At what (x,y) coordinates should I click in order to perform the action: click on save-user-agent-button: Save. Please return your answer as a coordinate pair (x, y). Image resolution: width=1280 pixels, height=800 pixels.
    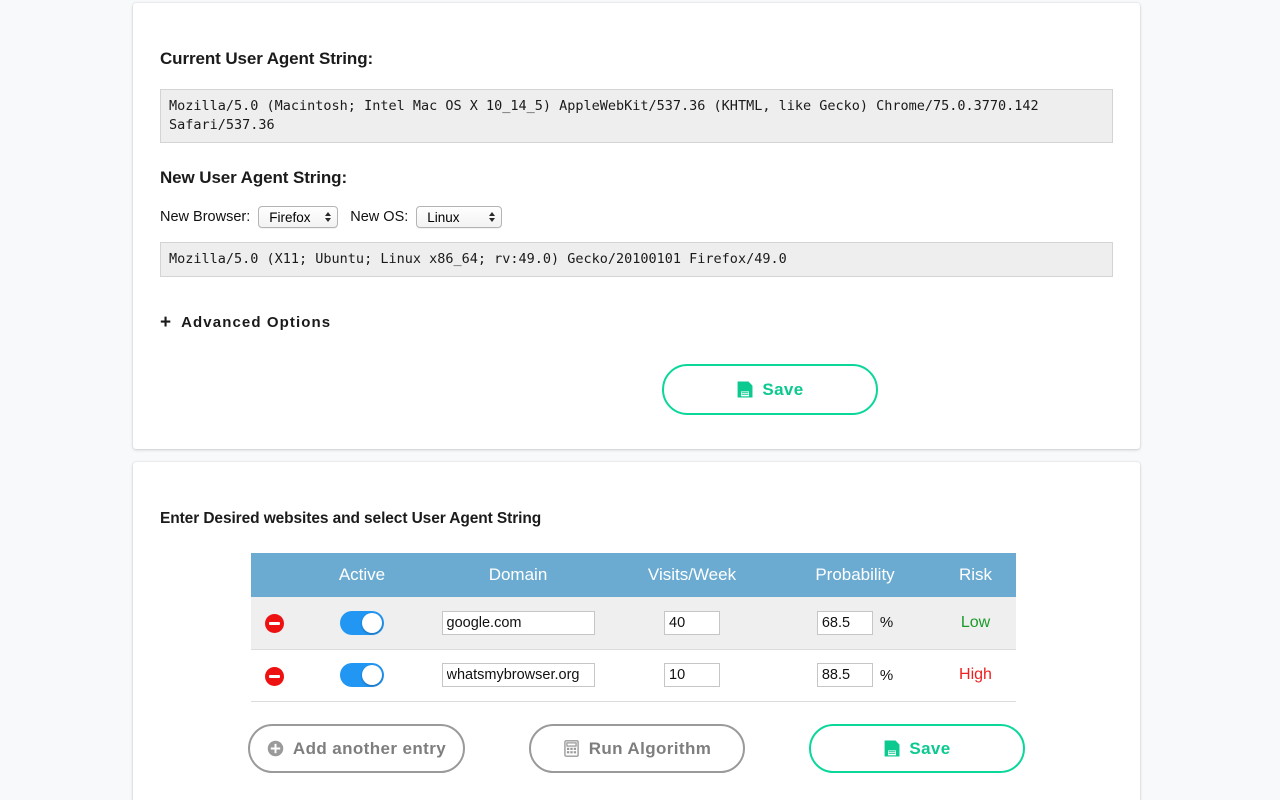
    Looking at the image, I should click on (770, 389).